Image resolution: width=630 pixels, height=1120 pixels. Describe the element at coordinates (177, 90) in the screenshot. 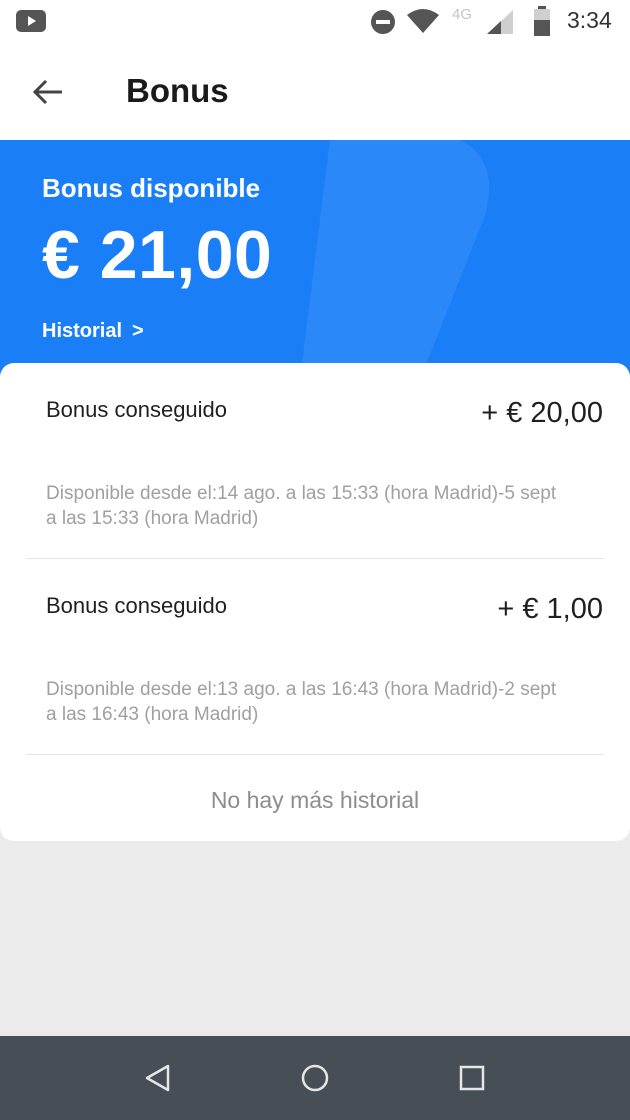

I see `page-title: Bonus` at that location.